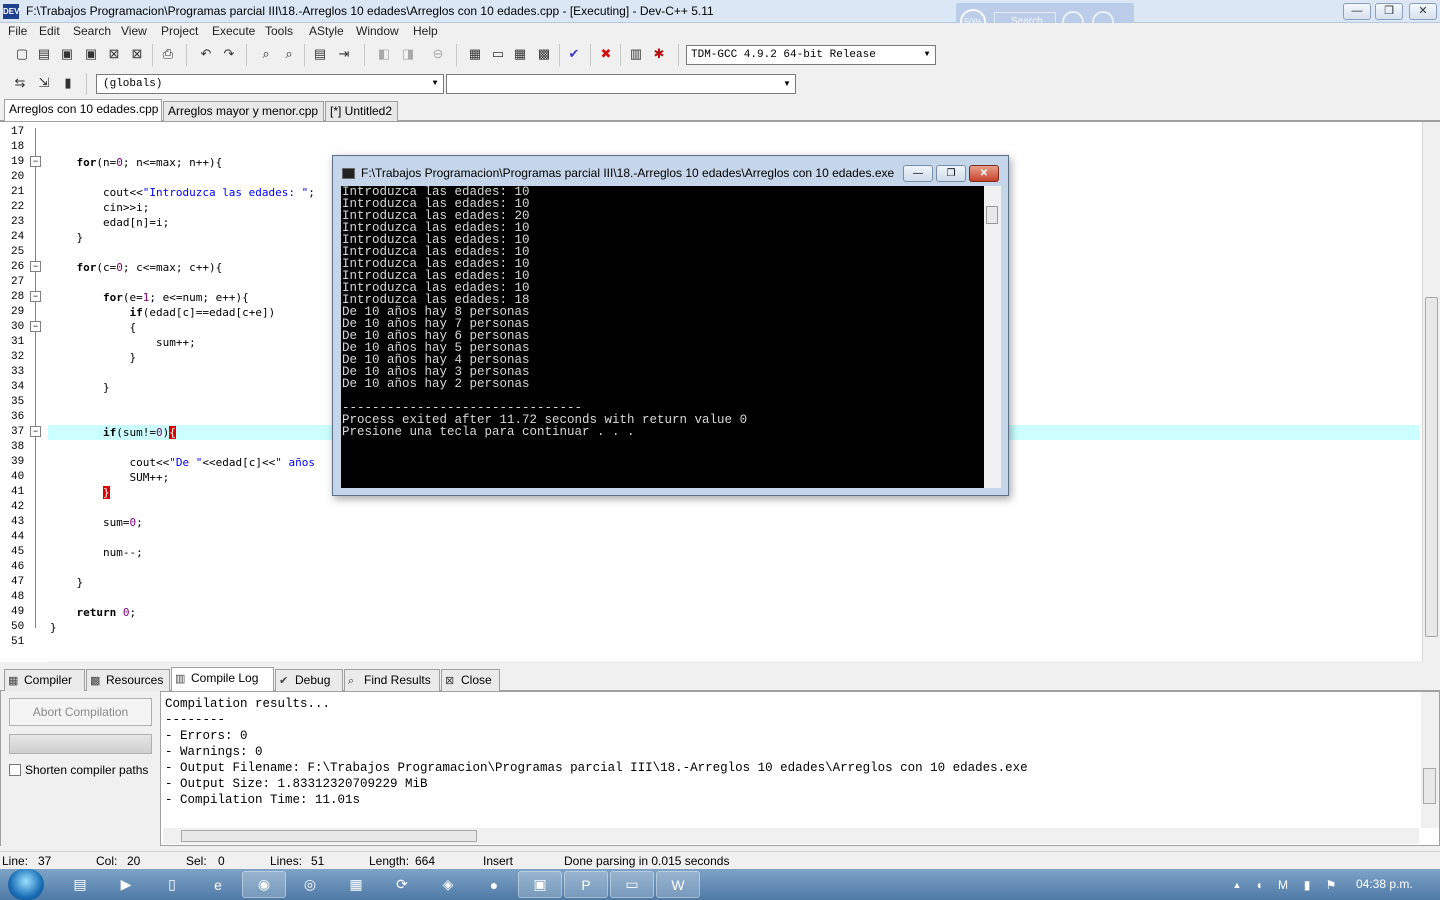 Image resolution: width=1440 pixels, height=900 pixels. I want to click on bookmark-icon: ▮, so click(68, 83).